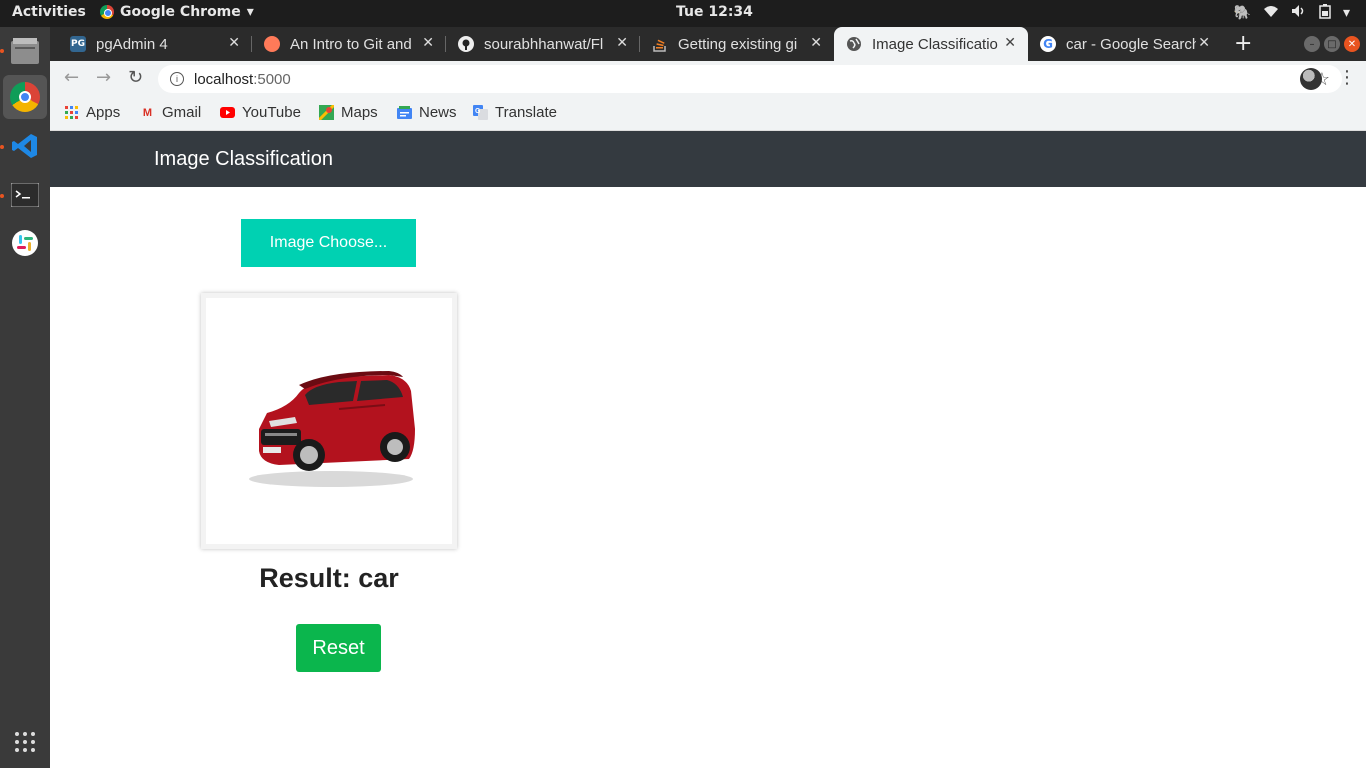 This screenshot has width=1366, height=768. Describe the element at coordinates (359, 112) in the screenshot. I see `bookmark-label: Maps` at that location.